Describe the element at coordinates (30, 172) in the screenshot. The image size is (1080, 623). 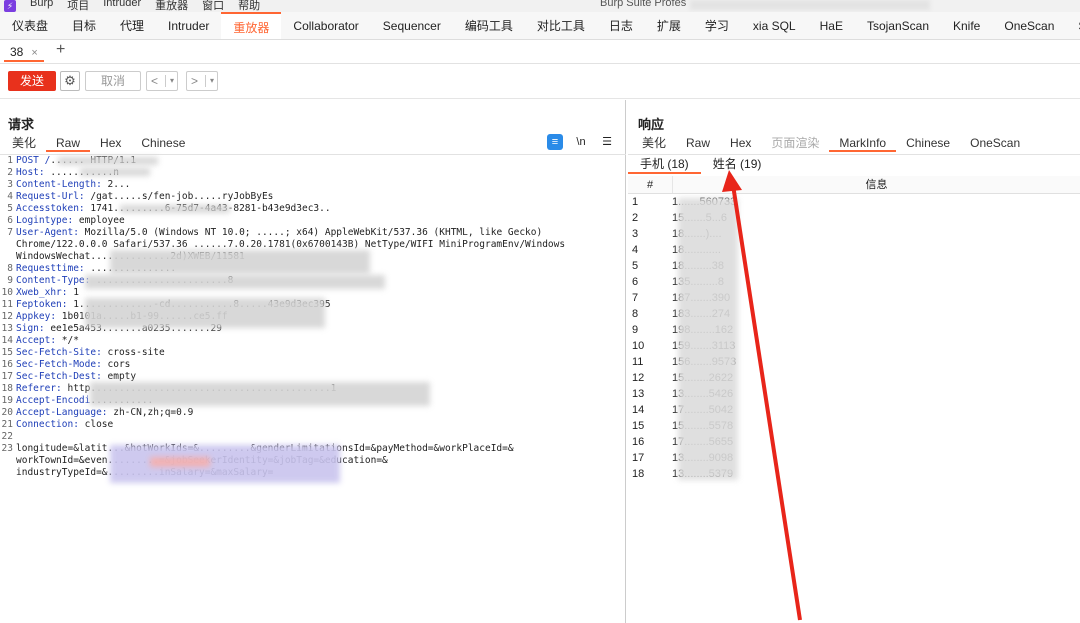
I see `header-key: Host:` at that location.